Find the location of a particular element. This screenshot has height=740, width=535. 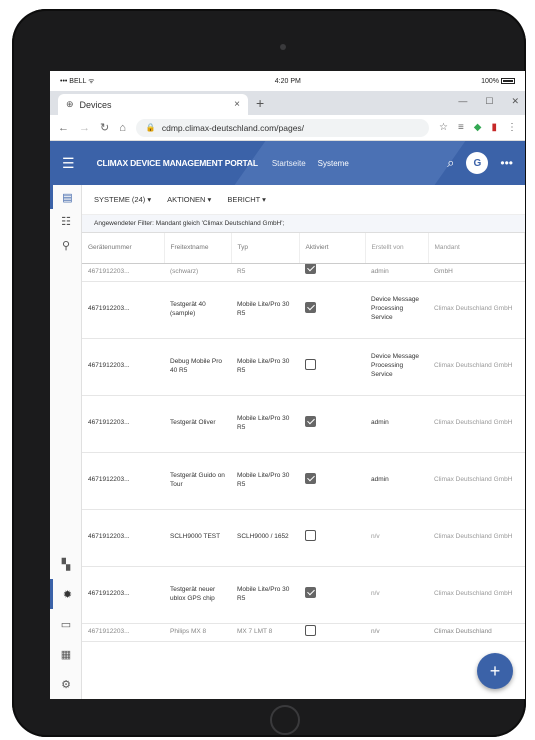

close-tab-icon: × is located at coordinates (237, 104).